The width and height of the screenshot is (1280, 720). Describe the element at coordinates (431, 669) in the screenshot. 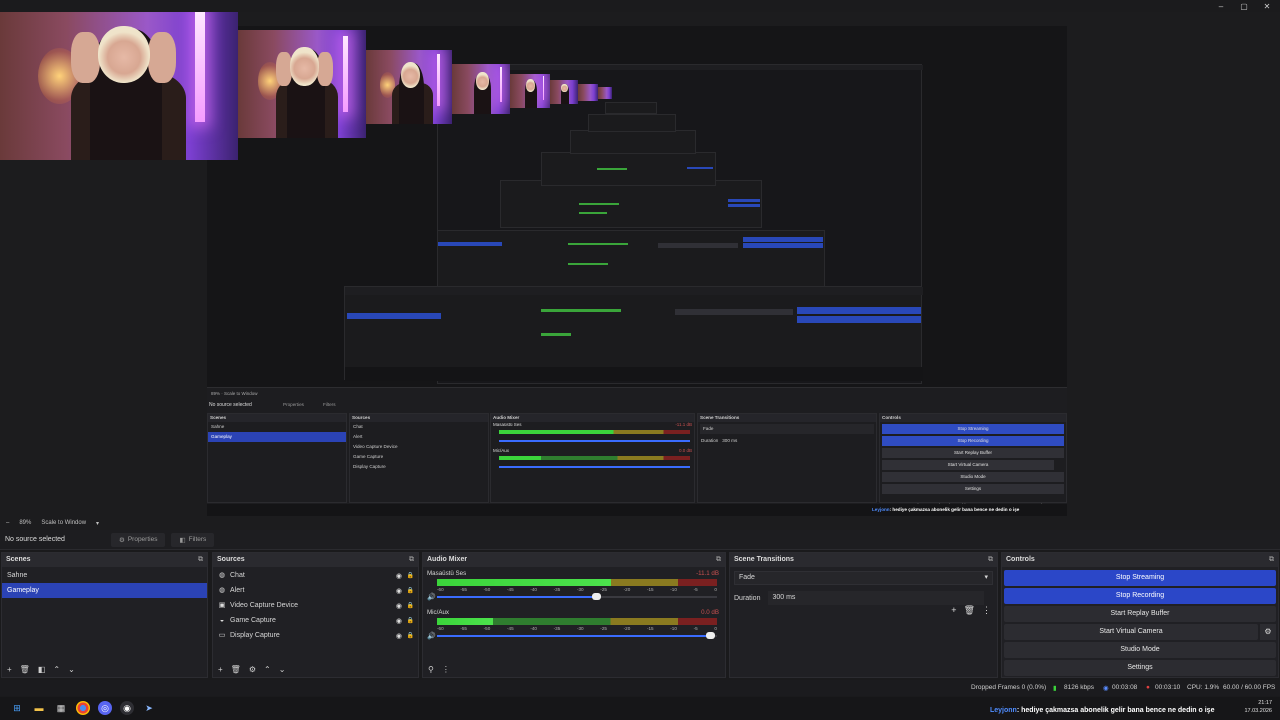

I see `link-icon: ⚲` at that location.